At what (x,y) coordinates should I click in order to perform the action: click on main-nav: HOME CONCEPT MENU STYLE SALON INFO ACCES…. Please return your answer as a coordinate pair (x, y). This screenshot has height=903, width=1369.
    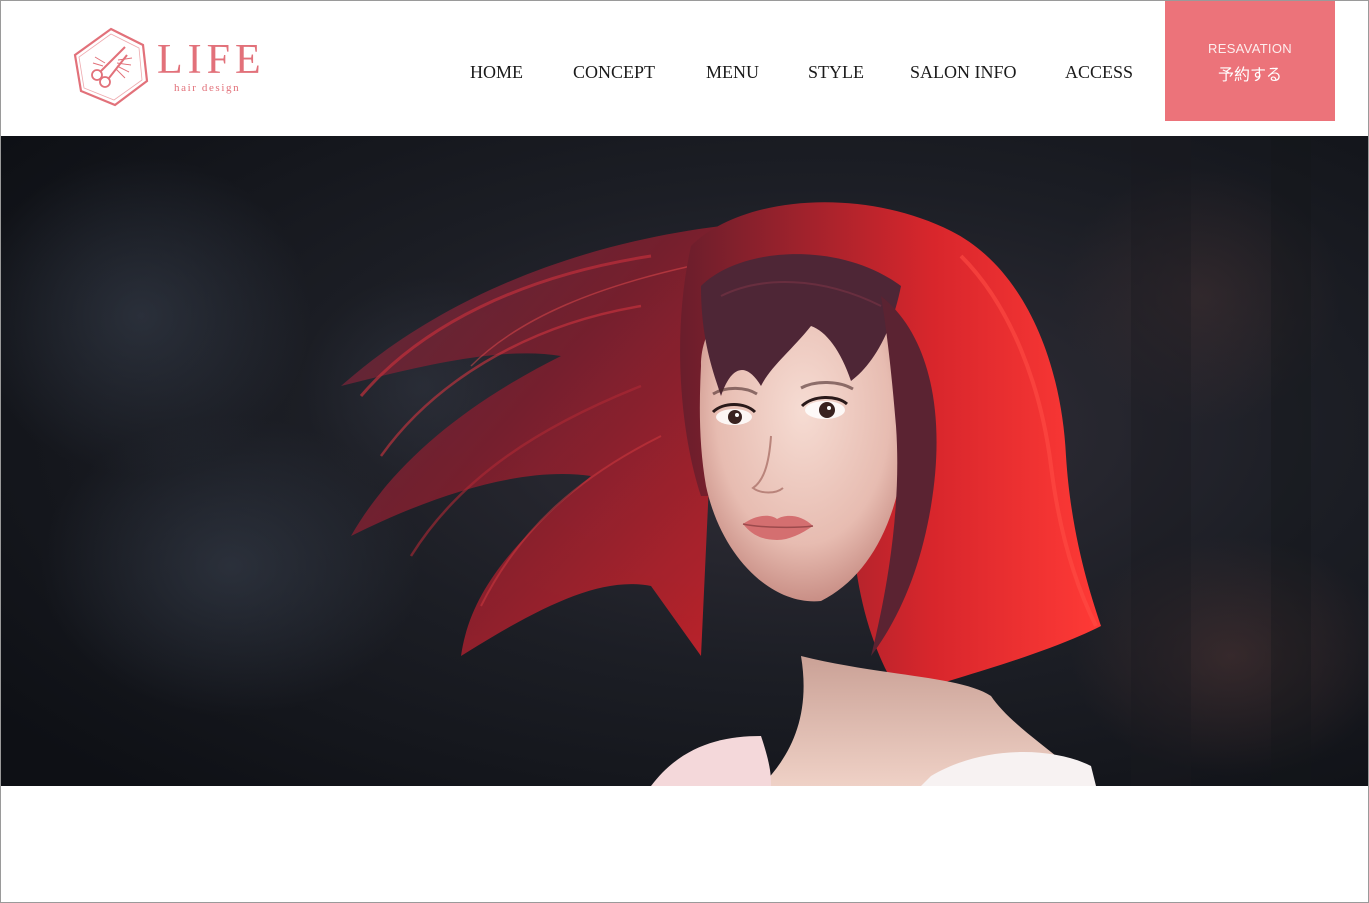
    Looking at the image, I should click on (581, 68).